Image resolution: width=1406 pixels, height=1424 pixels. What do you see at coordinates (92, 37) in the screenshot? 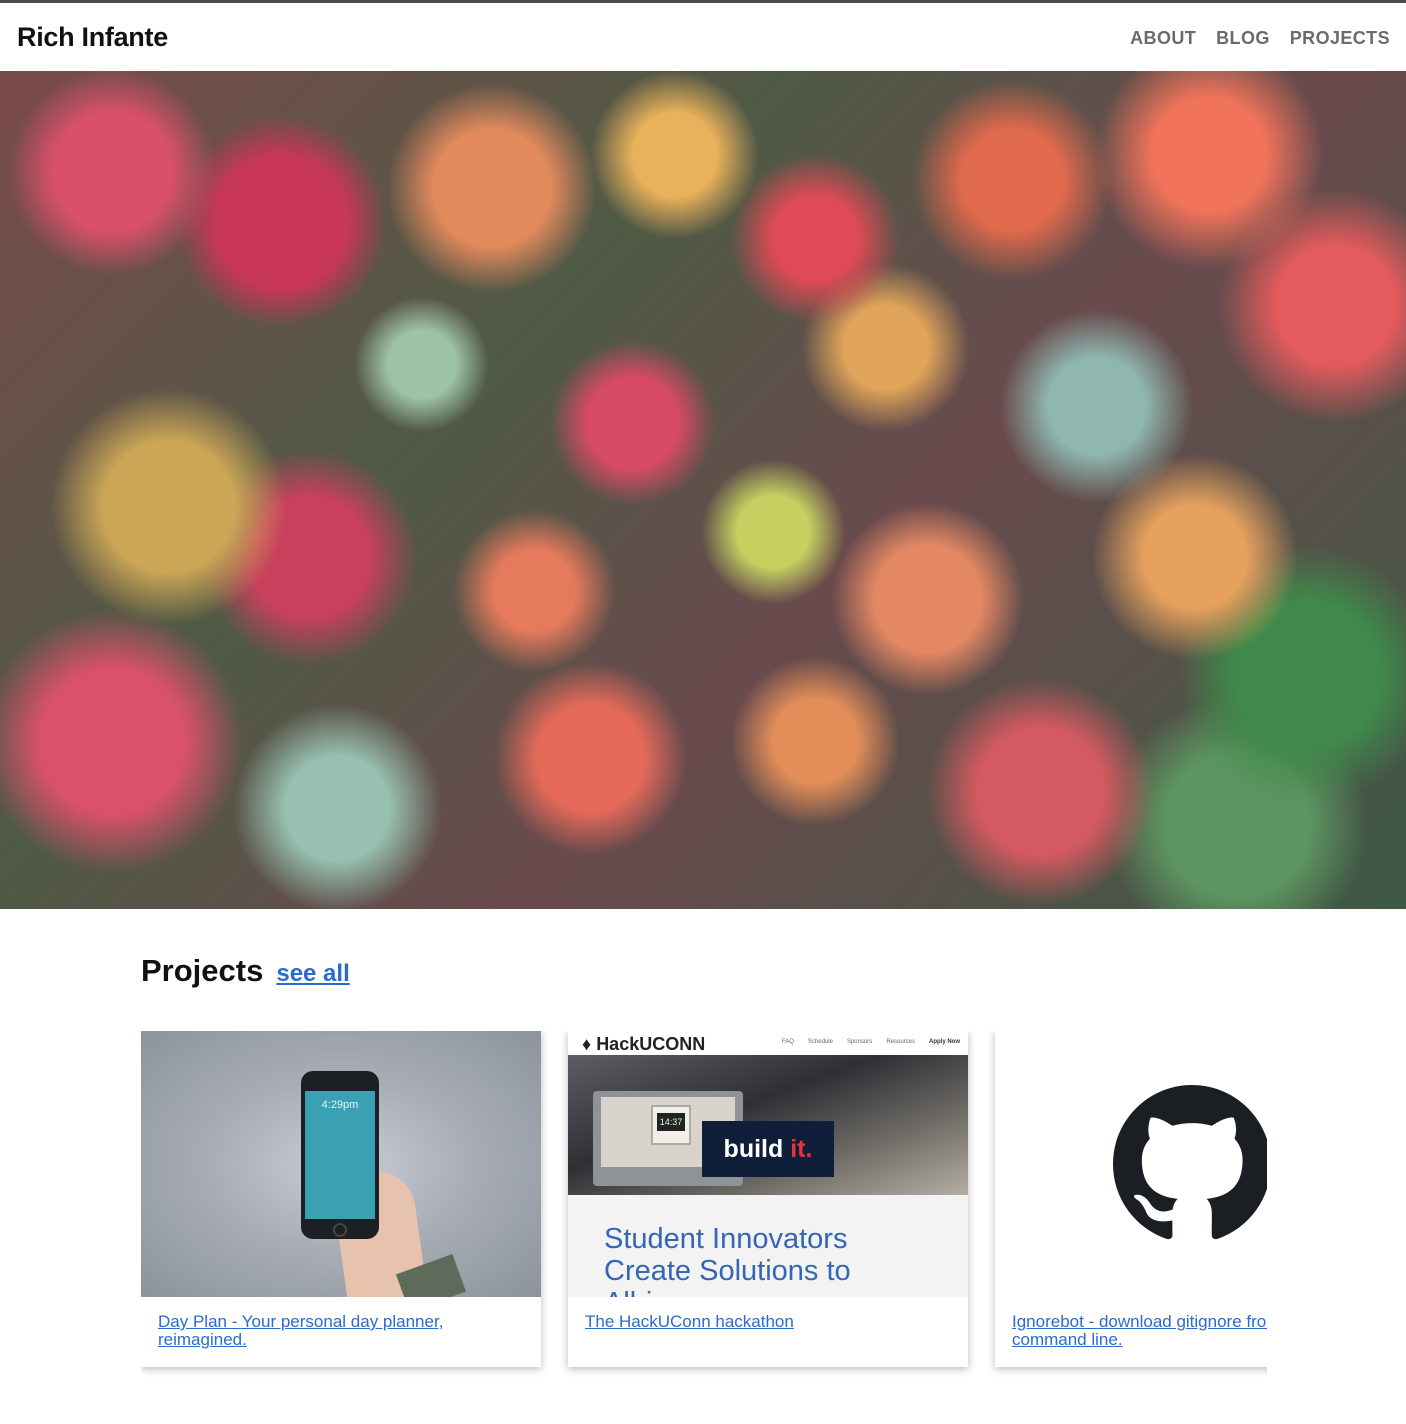
I see `site-brand: Rich Infante` at bounding box center [92, 37].